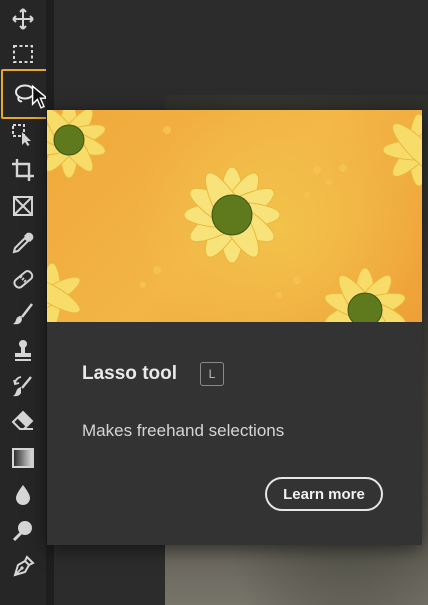 This screenshot has height=605, width=428. I want to click on history-brush-icon, so click(22, 386).